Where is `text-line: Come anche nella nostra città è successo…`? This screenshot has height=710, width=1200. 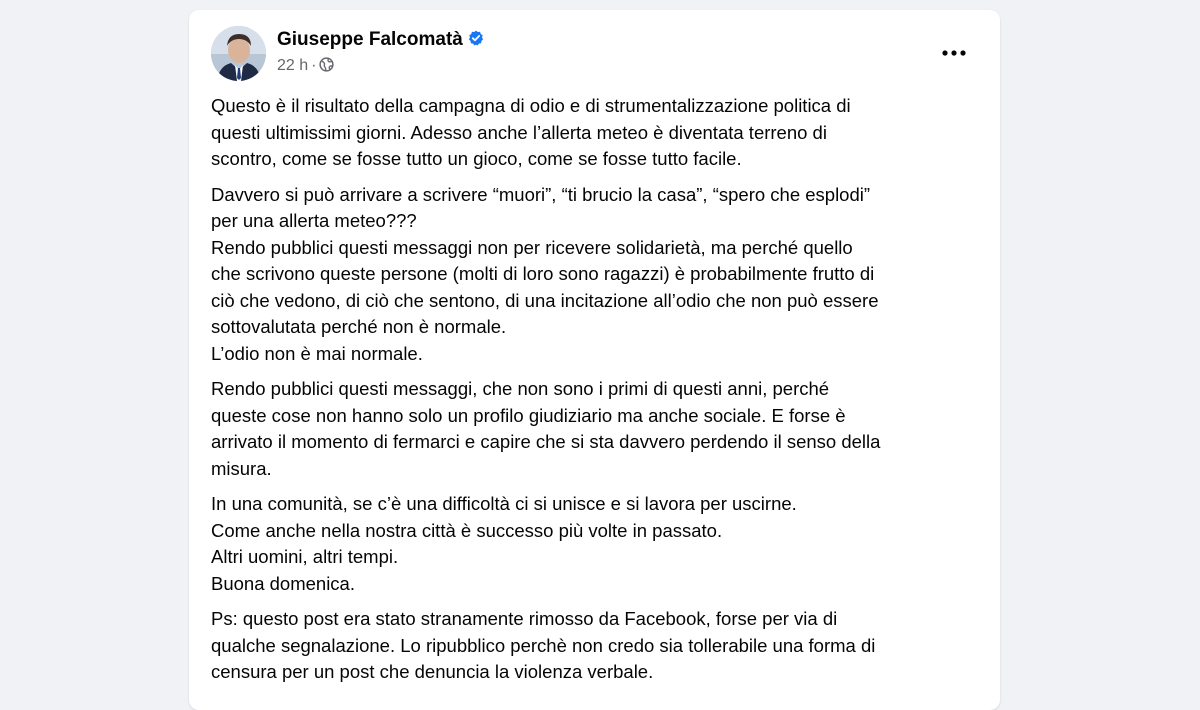
text-line: Come anche nella nostra città è successo… is located at coordinates (467, 530).